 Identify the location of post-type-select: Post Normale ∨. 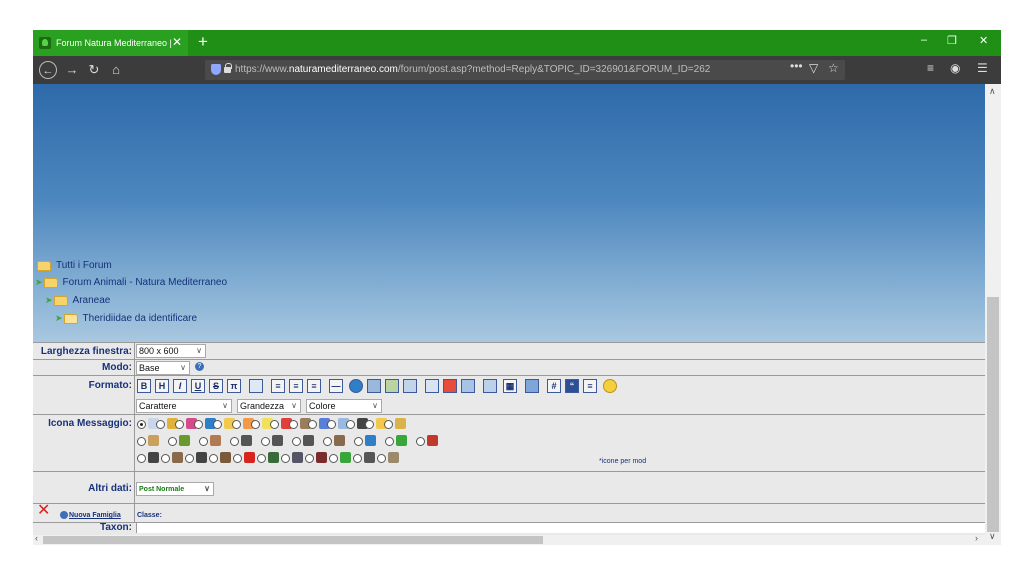
(175, 489).